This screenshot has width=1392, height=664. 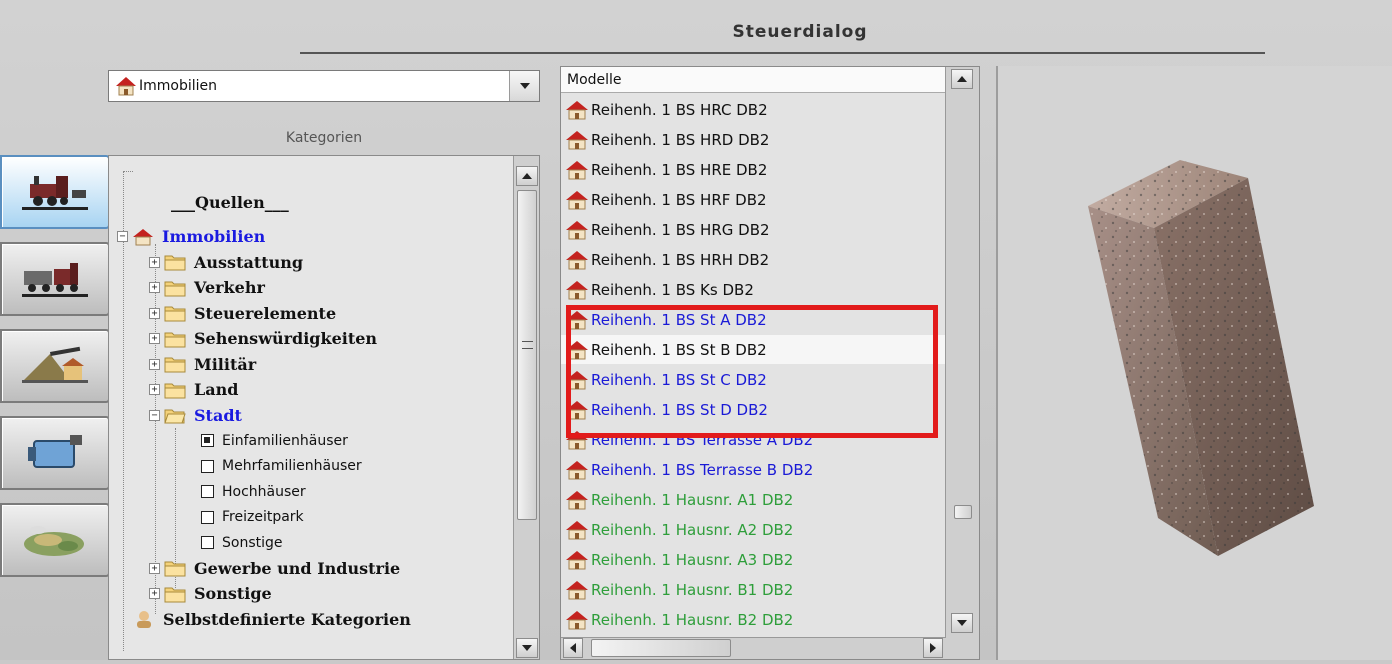 I want to click on tree-item: Einfamilienhäuser, so click(x=274, y=441).